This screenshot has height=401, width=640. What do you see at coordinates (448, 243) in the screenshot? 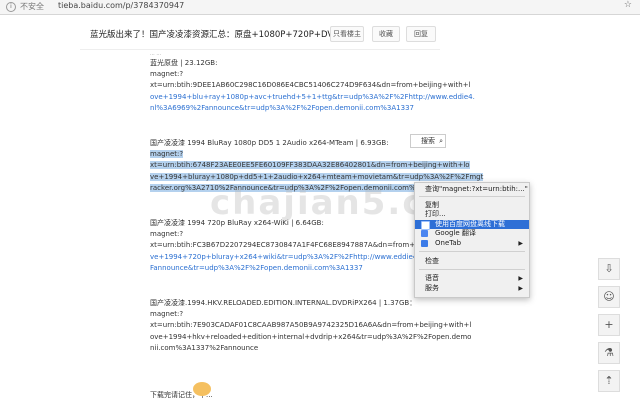
I see `menu-item-label: OneTab` at bounding box center [448, 243].